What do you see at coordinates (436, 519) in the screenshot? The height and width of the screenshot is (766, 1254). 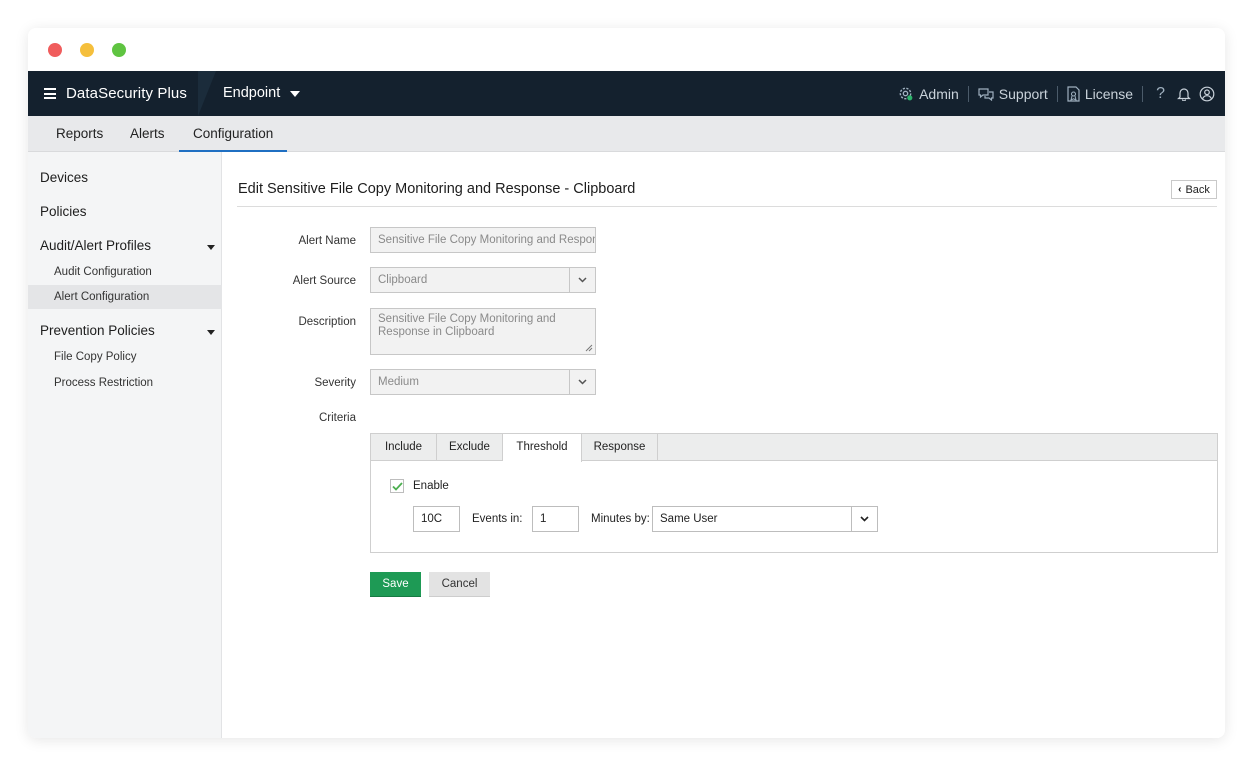 I see `events-count-input: 10C` at bounding box center [436, 519].